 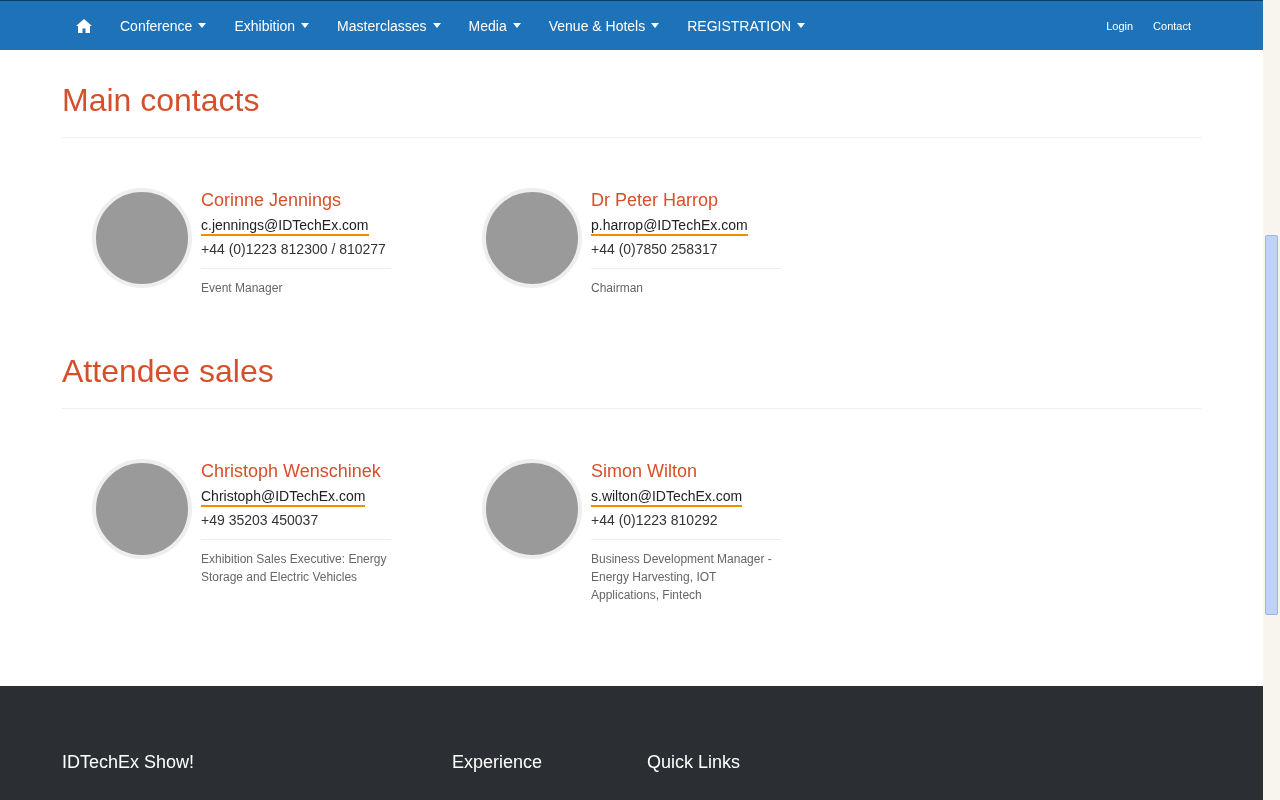 What do you see at coordinates (667, 497) in the screenshot?
I see `email-link: s.wilton@IDTechEx.com` at bounding box center [667, 497].